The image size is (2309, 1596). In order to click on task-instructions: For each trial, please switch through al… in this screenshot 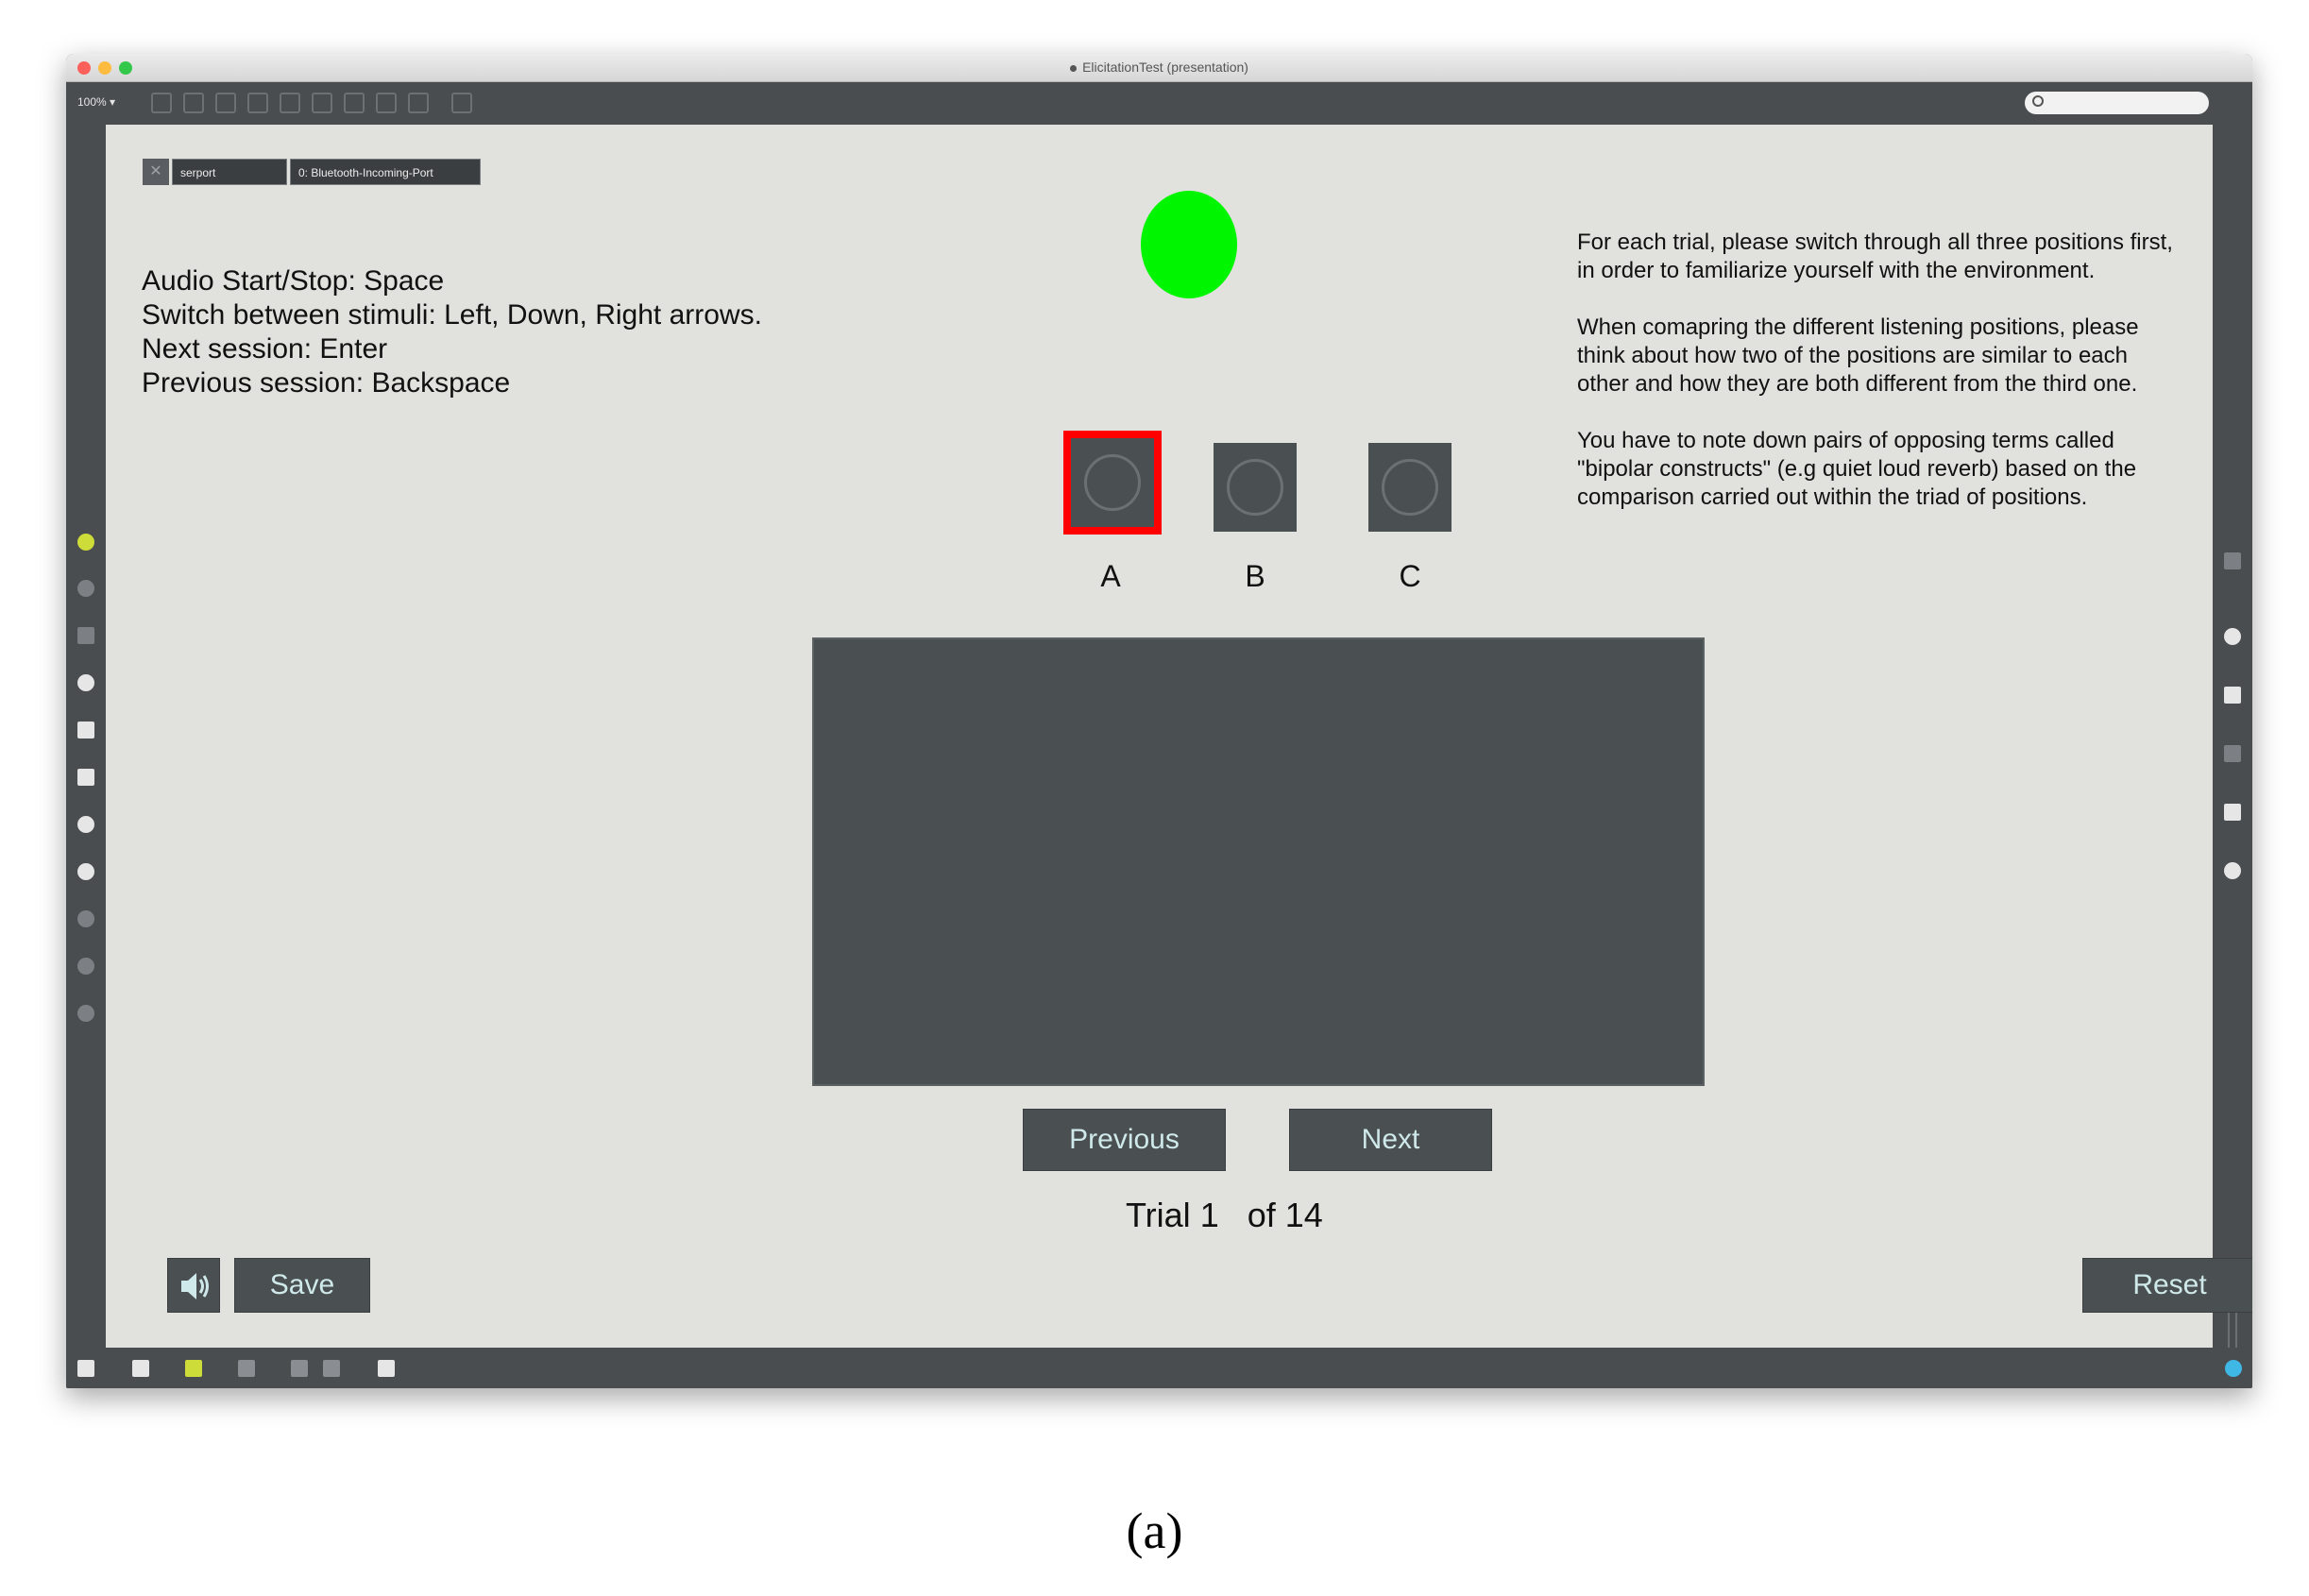, I will do `click(1879, 385)`.